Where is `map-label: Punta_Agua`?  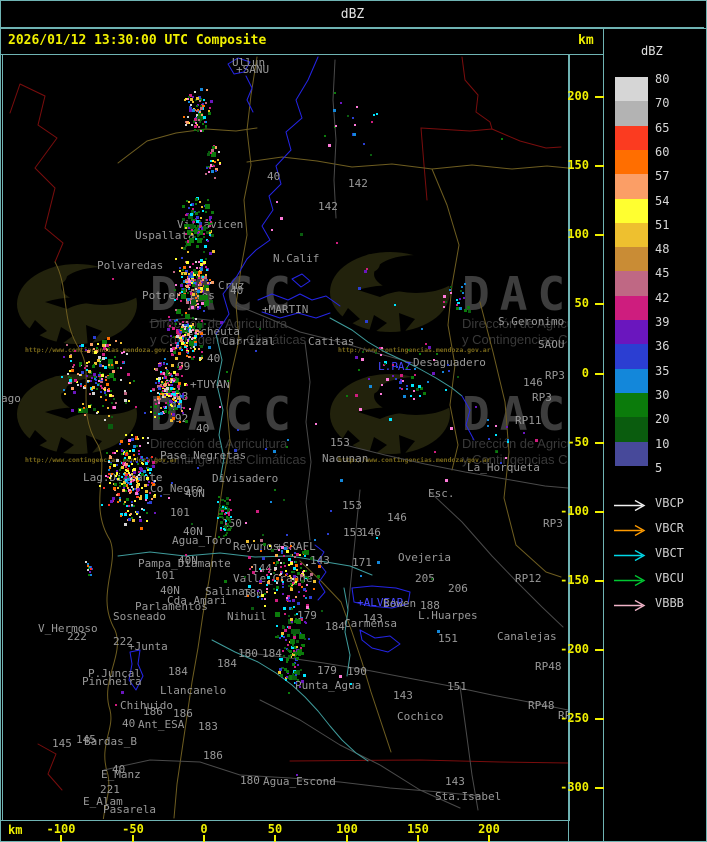
map-label: Punta_Agua is located at coordinates (328, 685).